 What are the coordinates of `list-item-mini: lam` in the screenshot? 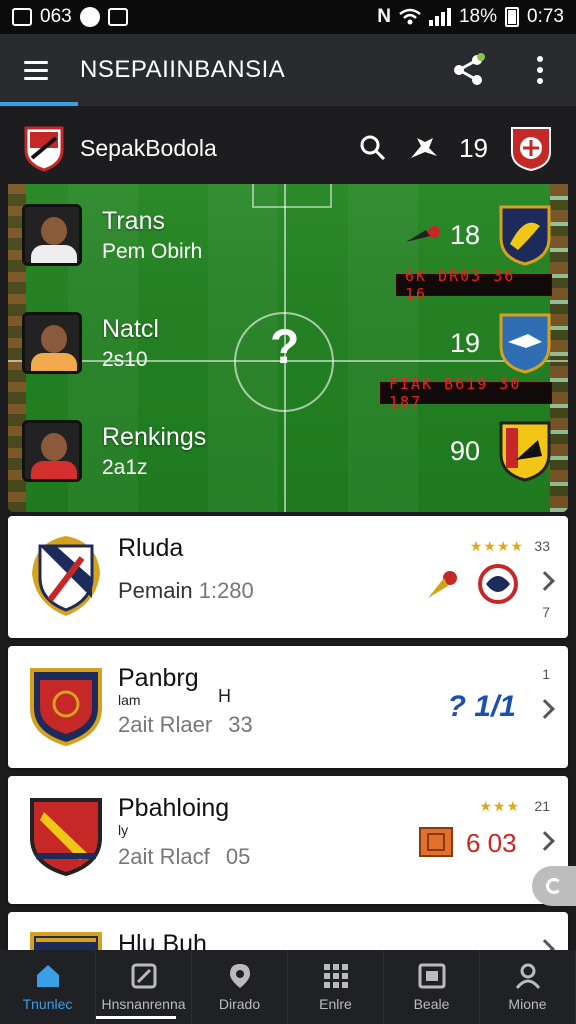 It's located at (129, 700).